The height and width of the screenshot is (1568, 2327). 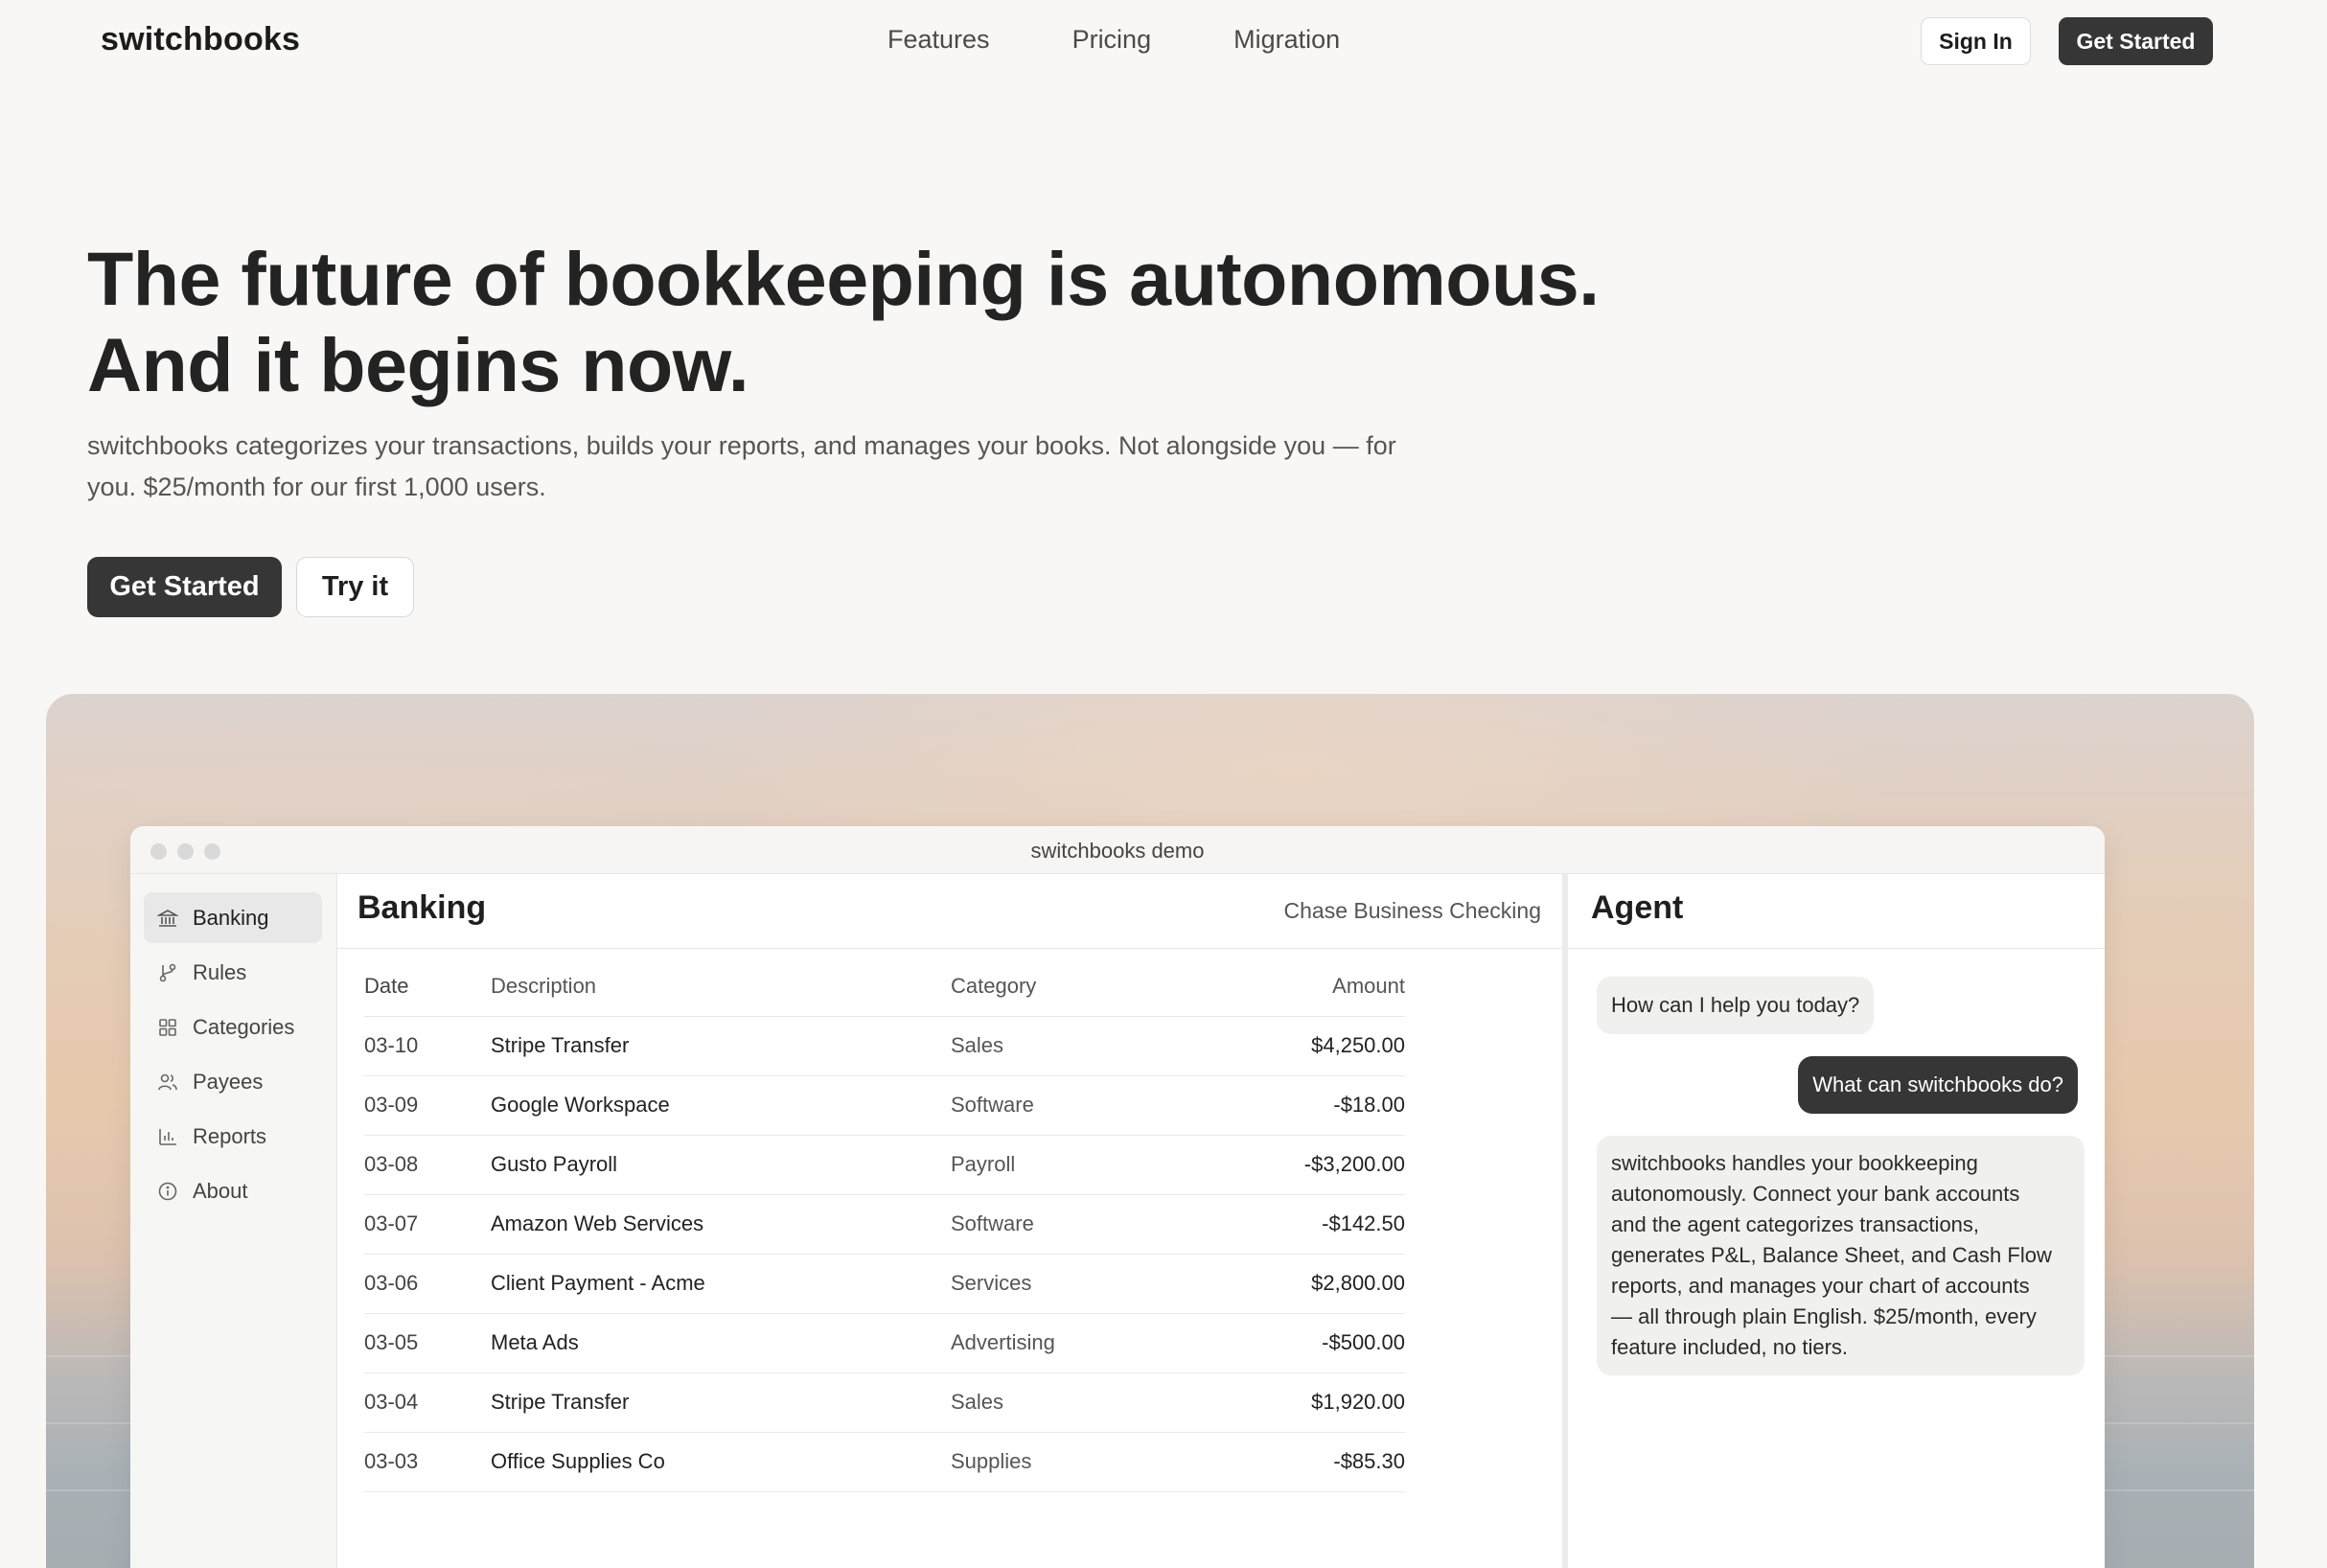 I want to click on bank-icon, so click(x=168, y=918).